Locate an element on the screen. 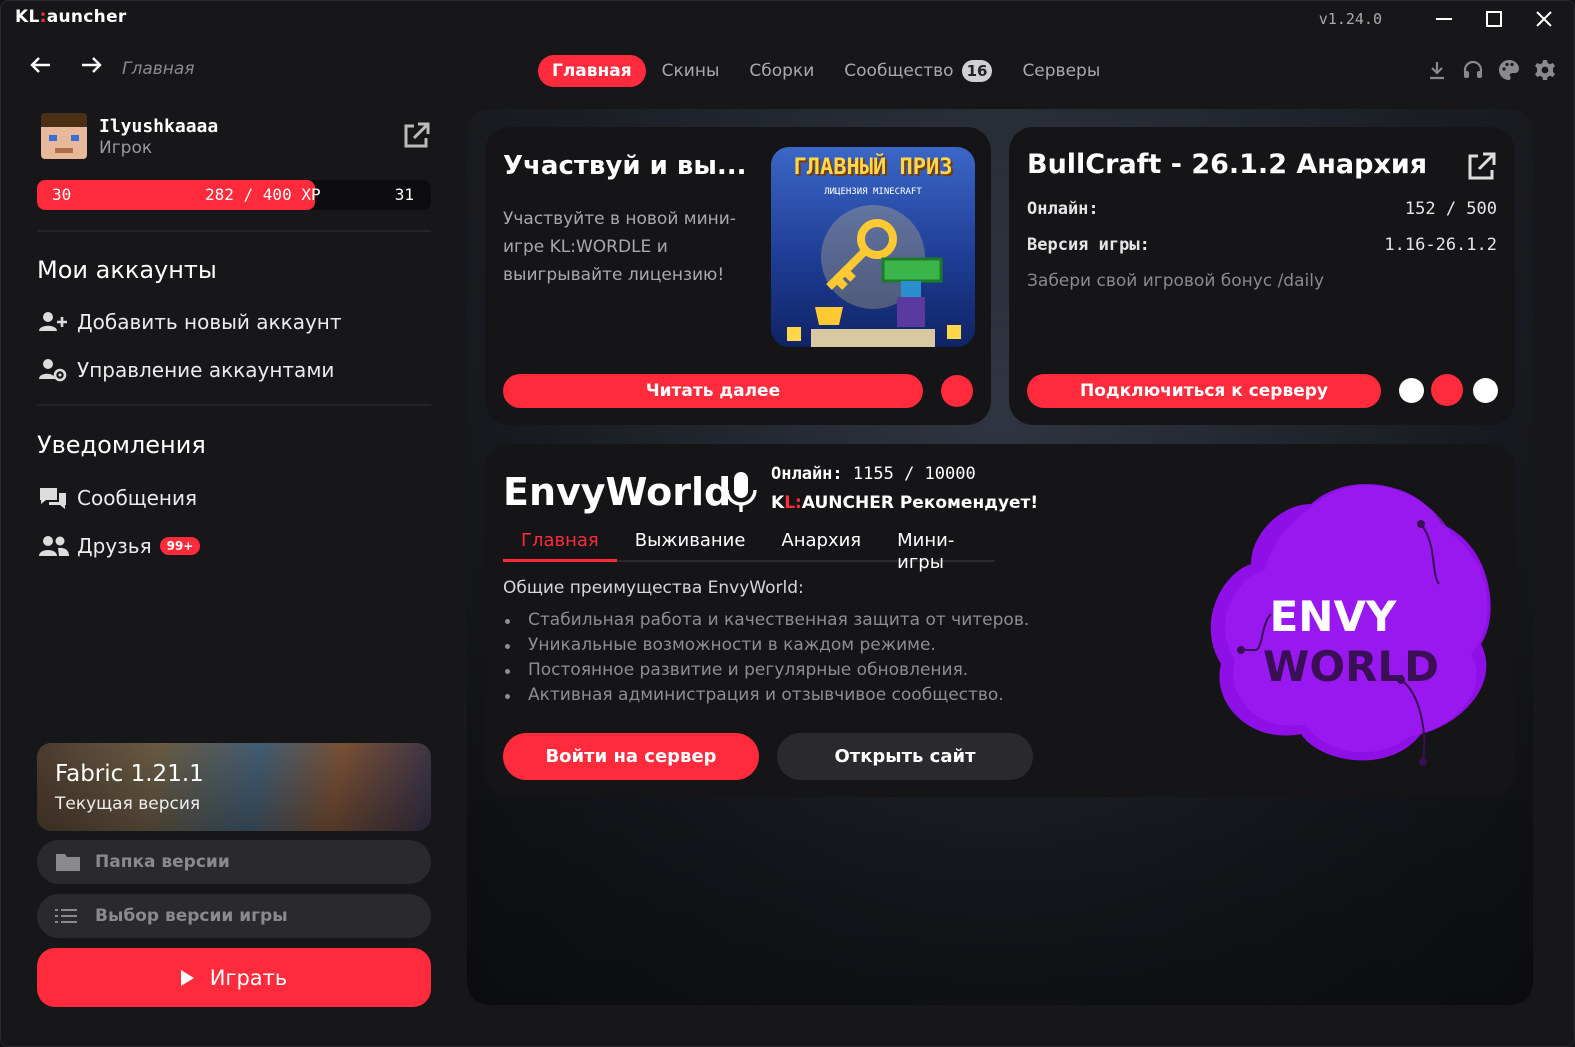 The image size is (1575, 1047). palette-icon is located at coordinates (1509, 70).